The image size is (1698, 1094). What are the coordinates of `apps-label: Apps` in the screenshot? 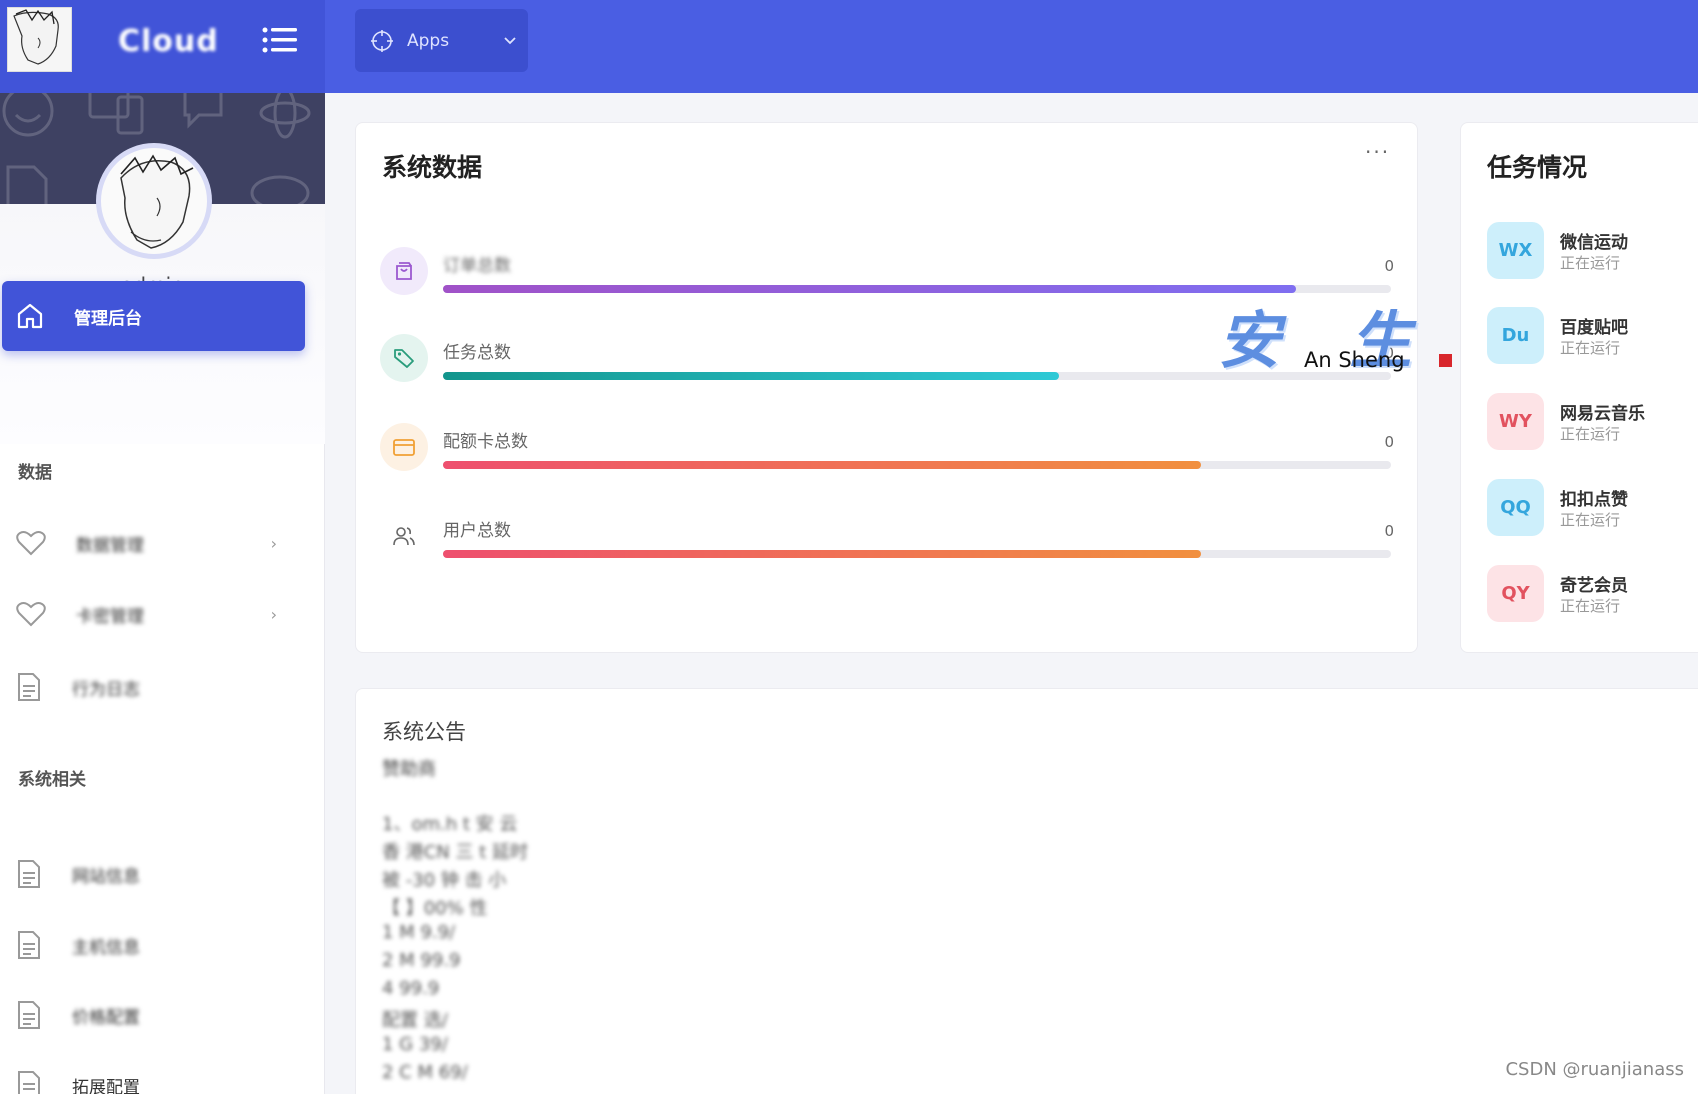 It's located at (428, 40).